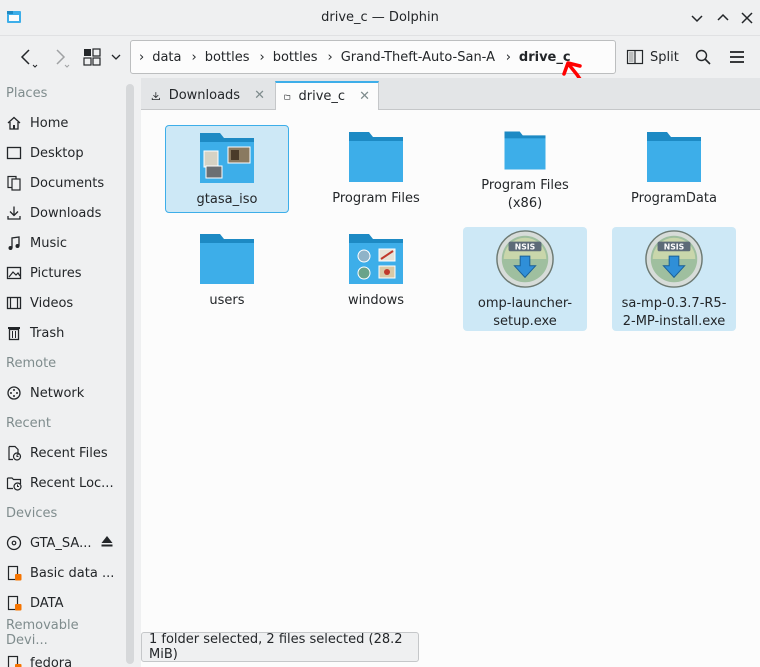  I want to click on file-item-programdata: ProgramData, so click(674, 169).